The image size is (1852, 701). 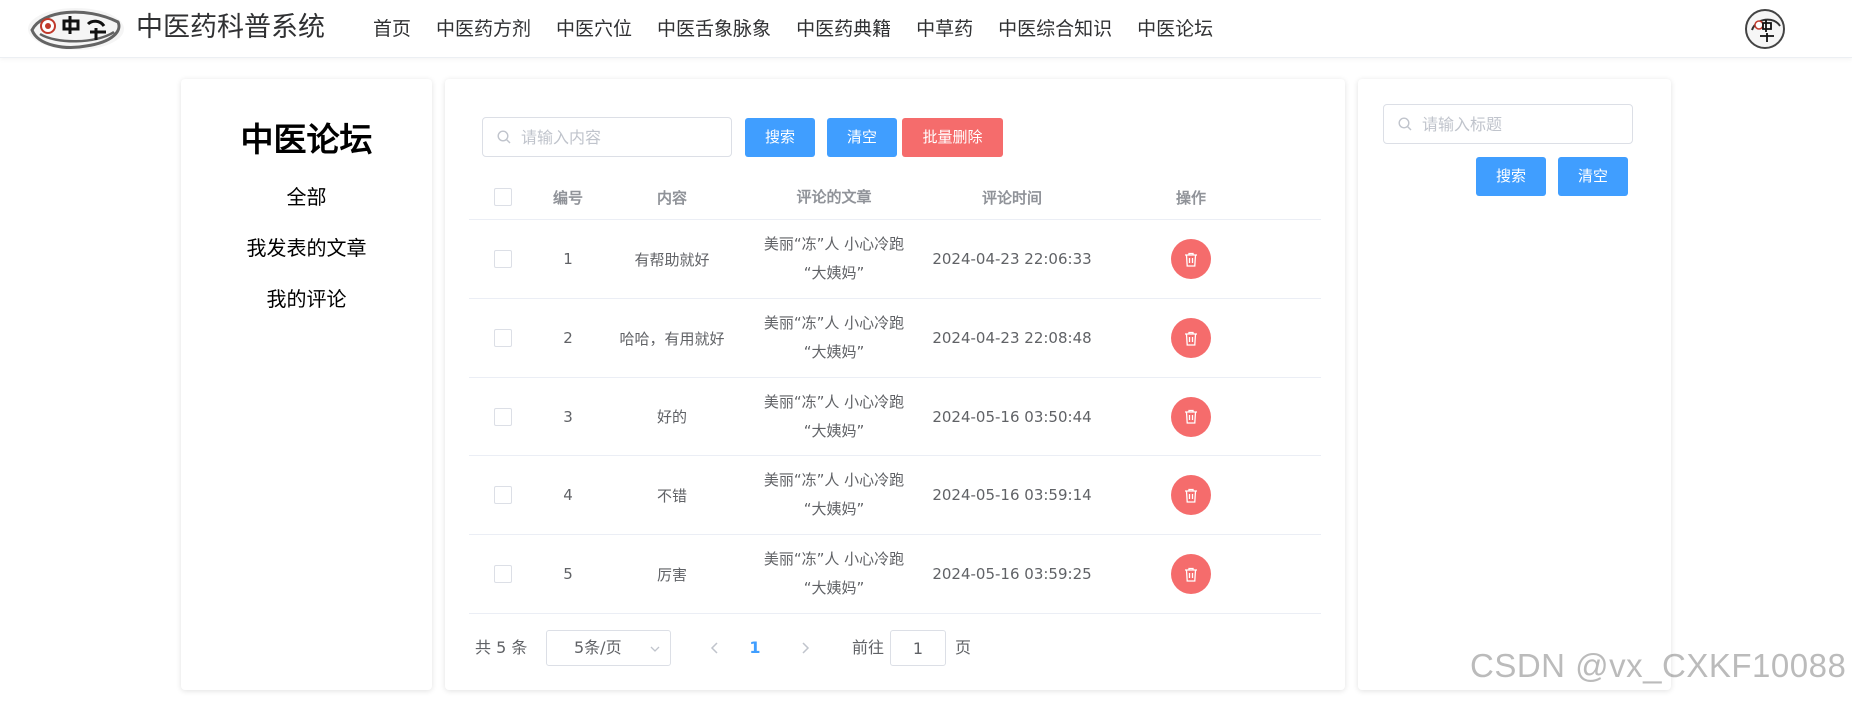 I want to click on column-header-id: 编号, so click(x=567, y=197).